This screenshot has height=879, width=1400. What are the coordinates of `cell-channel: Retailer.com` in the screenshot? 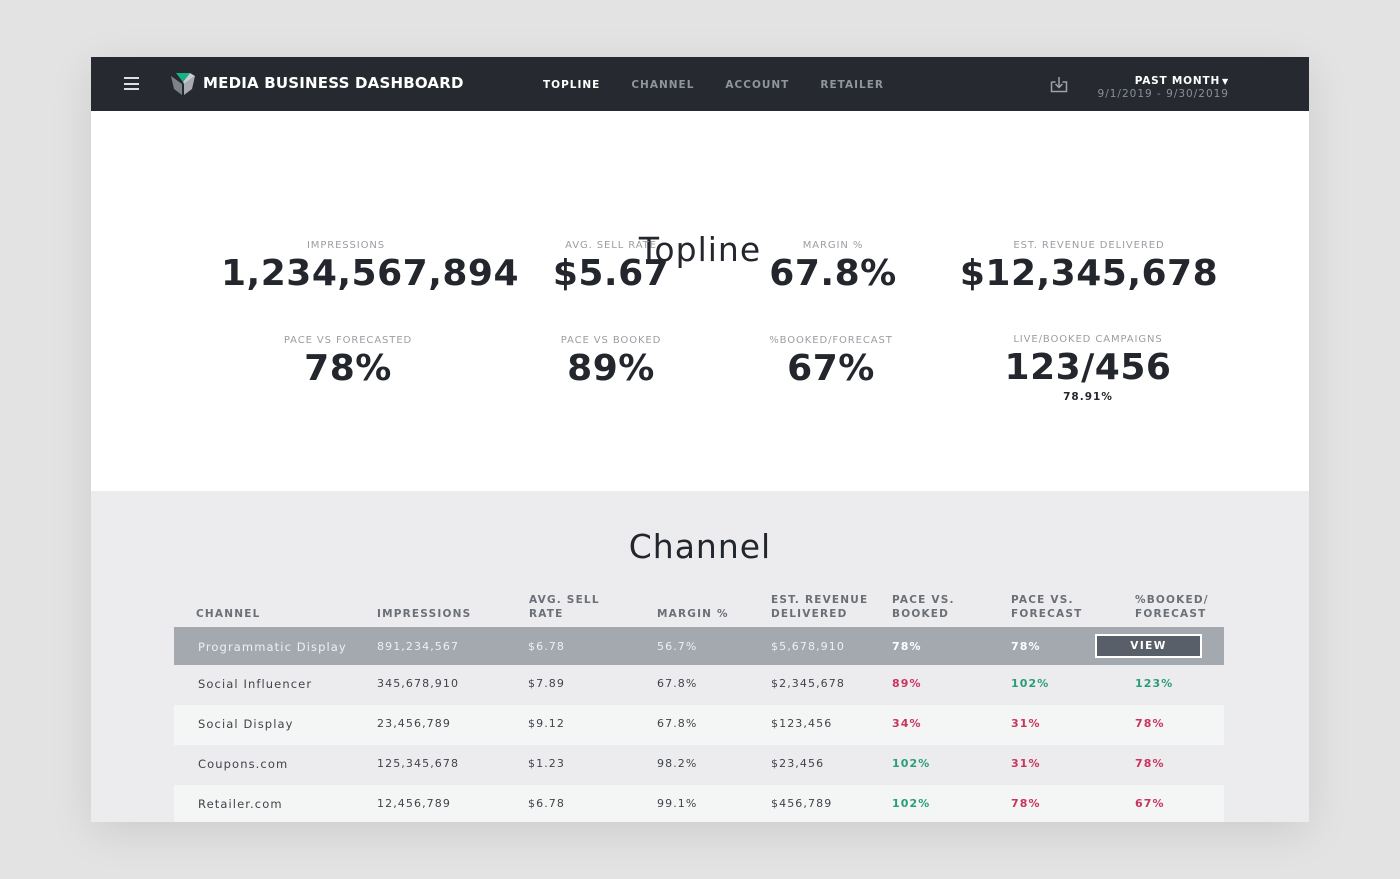 It's located at (240, 804).